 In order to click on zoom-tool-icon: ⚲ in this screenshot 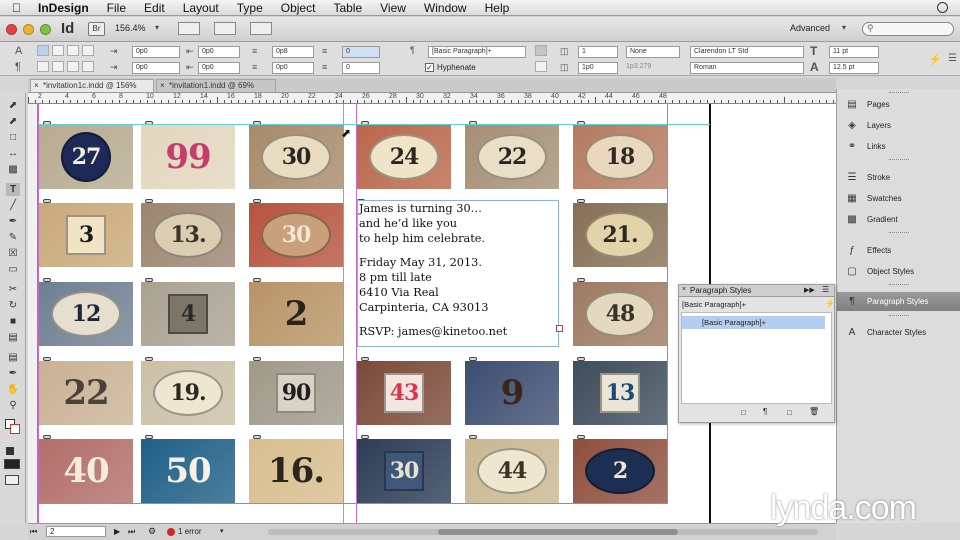, I will do `click(13, 405)`.